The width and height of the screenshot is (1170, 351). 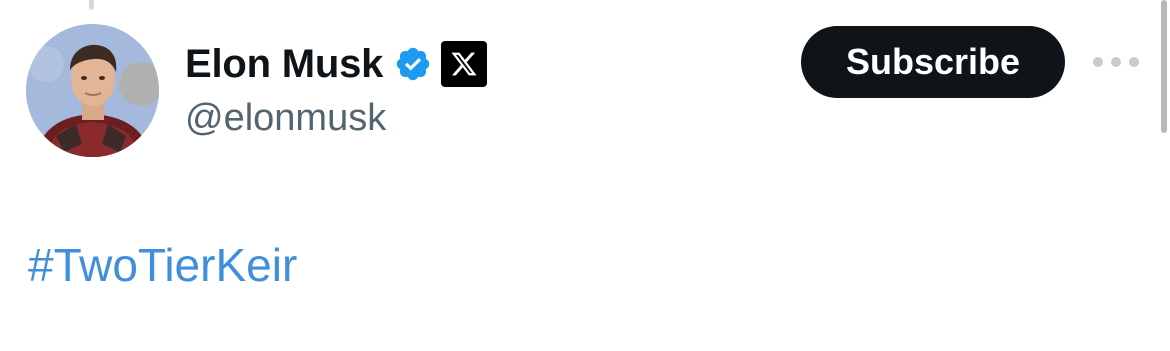 I want to click on avatar-image, so click(x=92, y=90).